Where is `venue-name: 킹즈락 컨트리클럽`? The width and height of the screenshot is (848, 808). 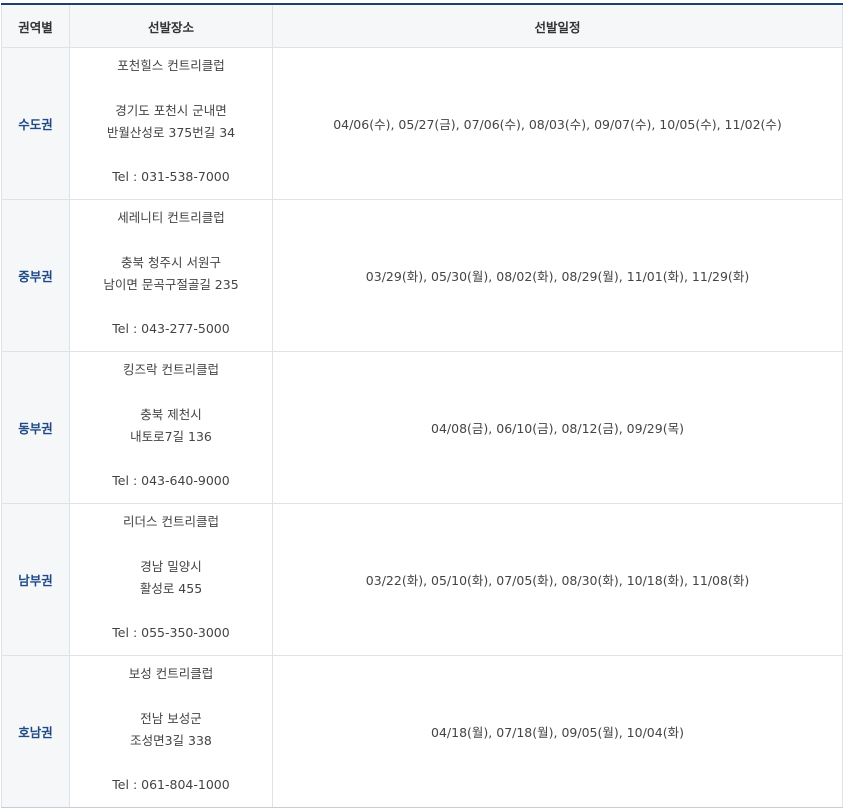 venue-name: 킹즈락 컨트리클럽 is located at coordinates (171, 369).